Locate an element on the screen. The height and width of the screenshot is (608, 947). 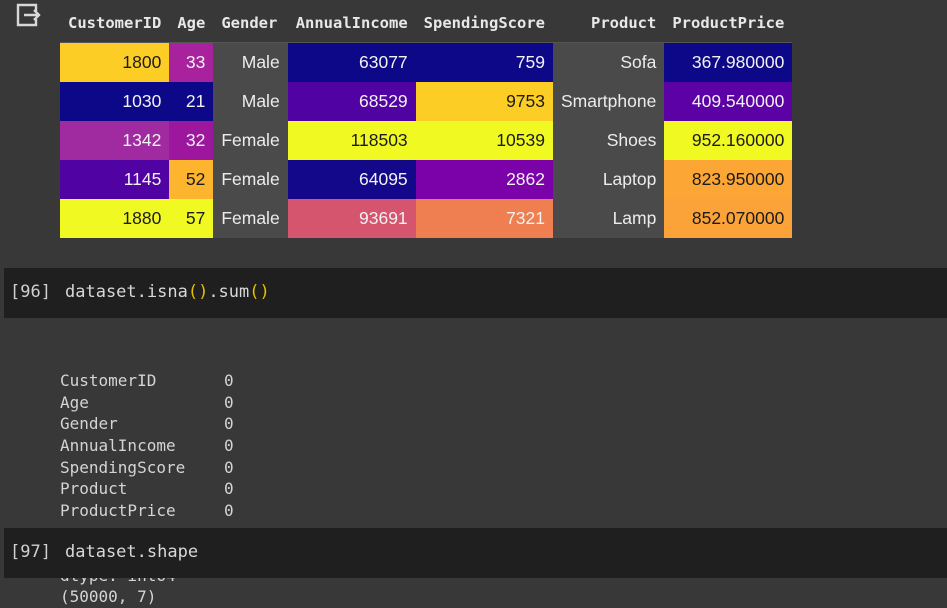
series-row: CustomerID 0 is located at coordinates (147, 381).